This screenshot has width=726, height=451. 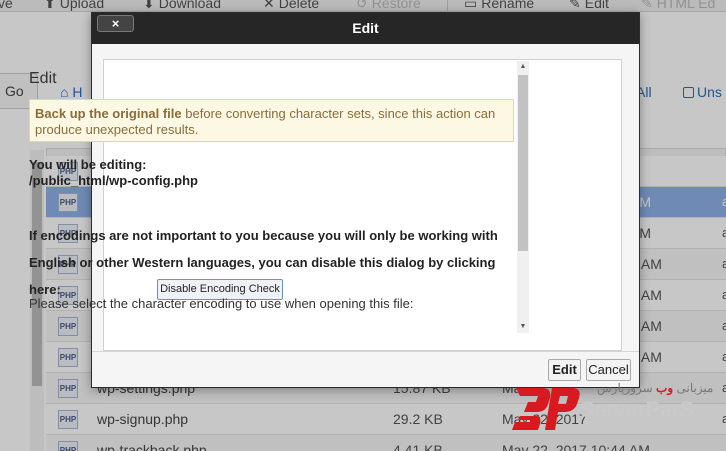 What do you see at coordinates (564, 370) in the screenshot?
I see `edit-button: Edit` at bounding box center [564, 370].